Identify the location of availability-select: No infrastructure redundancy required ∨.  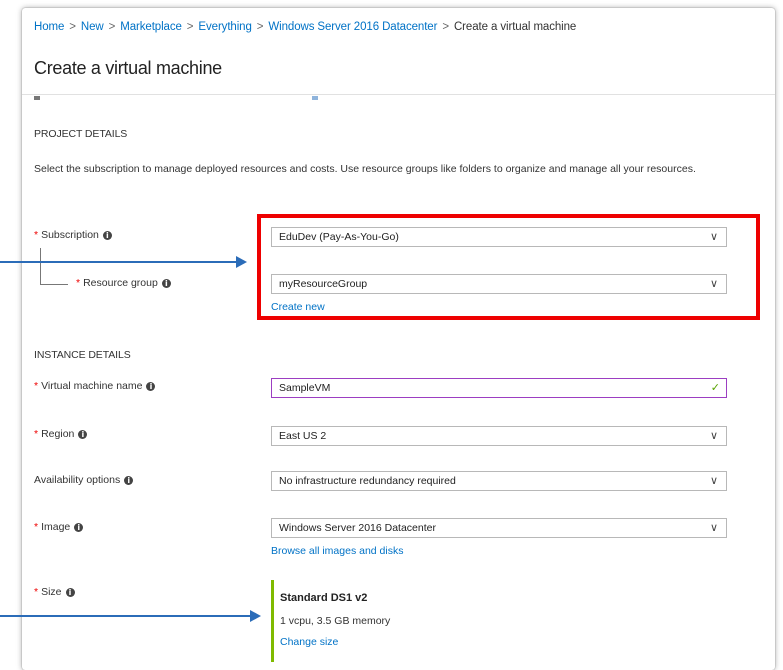
(499, 481).